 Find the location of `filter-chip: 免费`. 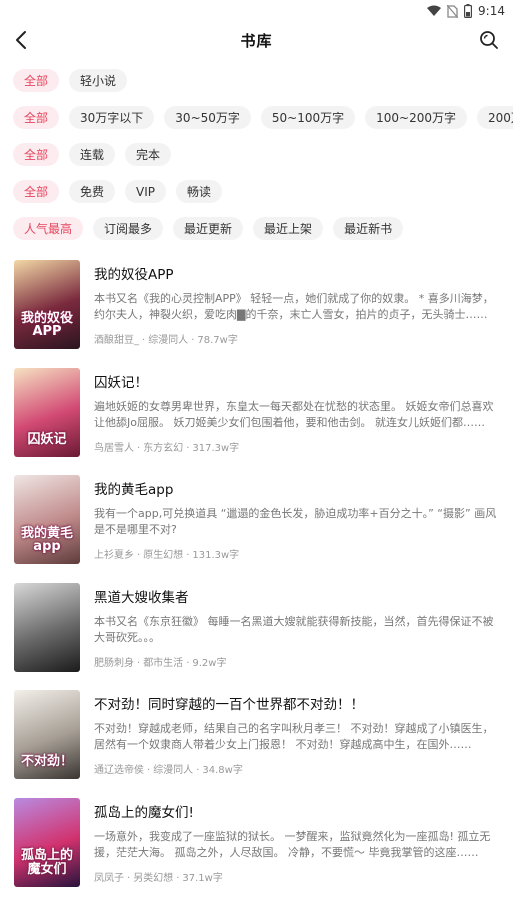

filter-chip: 免费 is located at coordinates (92, 191).